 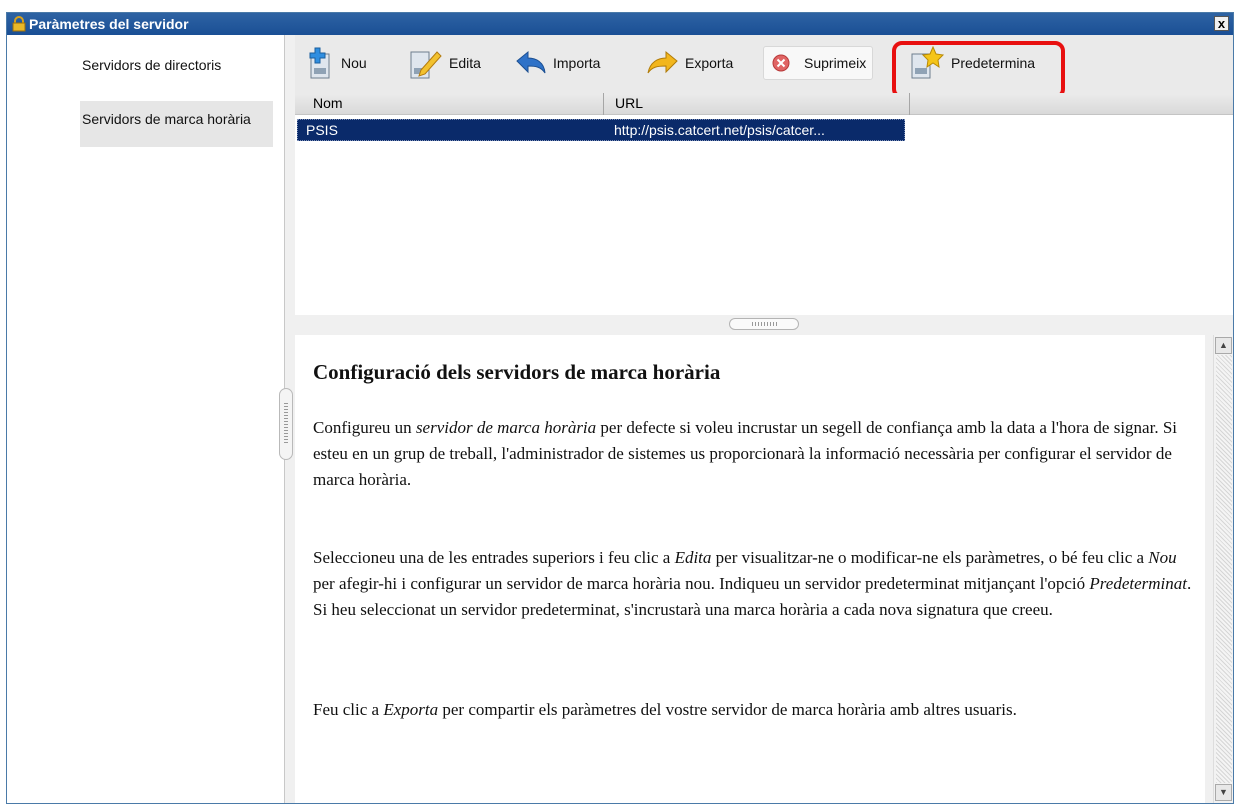 I want to click on sidebar-item-directory-servers: Servidors de directoris, so click(x=176, y=70).